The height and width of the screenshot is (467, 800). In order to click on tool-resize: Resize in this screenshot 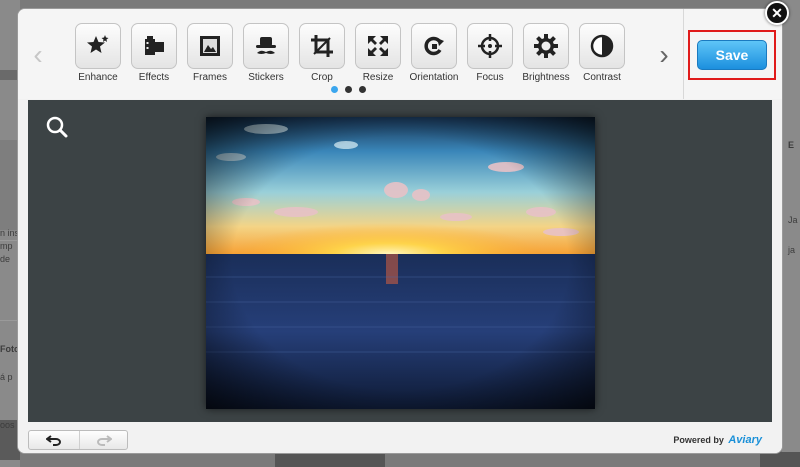, I will do `click(378, 53)`.